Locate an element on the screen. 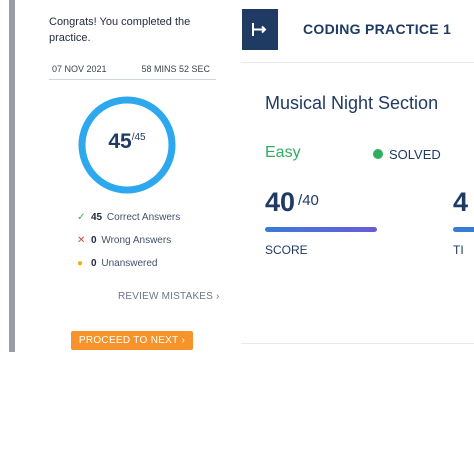  review-mistakes-label: REVIEW MISTAKES is located at coordinates (166, 296).